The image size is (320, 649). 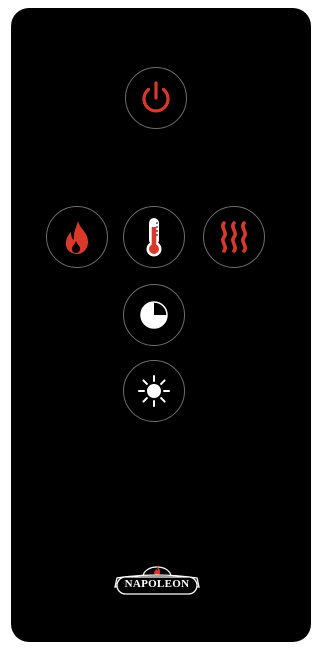 I want to click on timer-icon, so click(x=154, y=315).